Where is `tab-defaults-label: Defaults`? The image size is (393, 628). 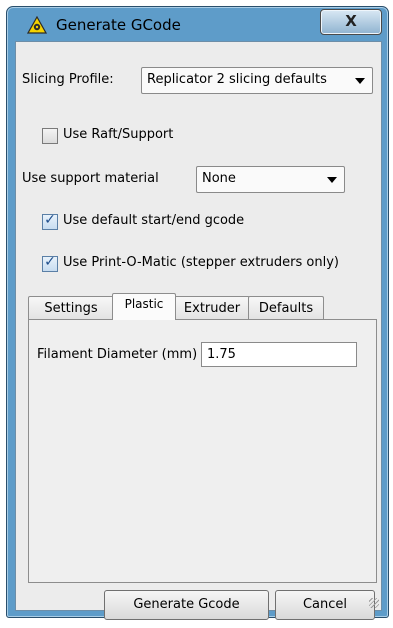 tab-defaults-label: Defaults is located at coordinates (286, 308).